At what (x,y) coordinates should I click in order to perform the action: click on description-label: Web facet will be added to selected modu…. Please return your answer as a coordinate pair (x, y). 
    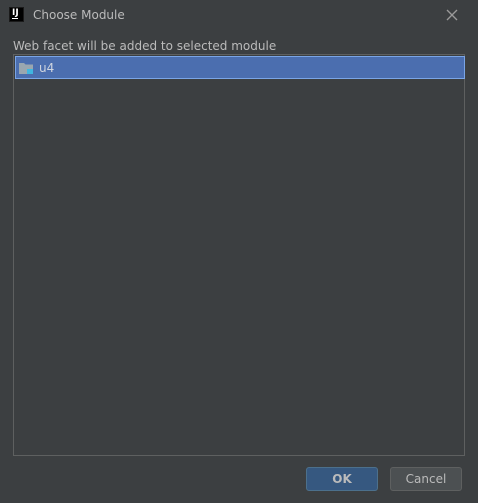
    Looking at the image, I should click on (145, 46).